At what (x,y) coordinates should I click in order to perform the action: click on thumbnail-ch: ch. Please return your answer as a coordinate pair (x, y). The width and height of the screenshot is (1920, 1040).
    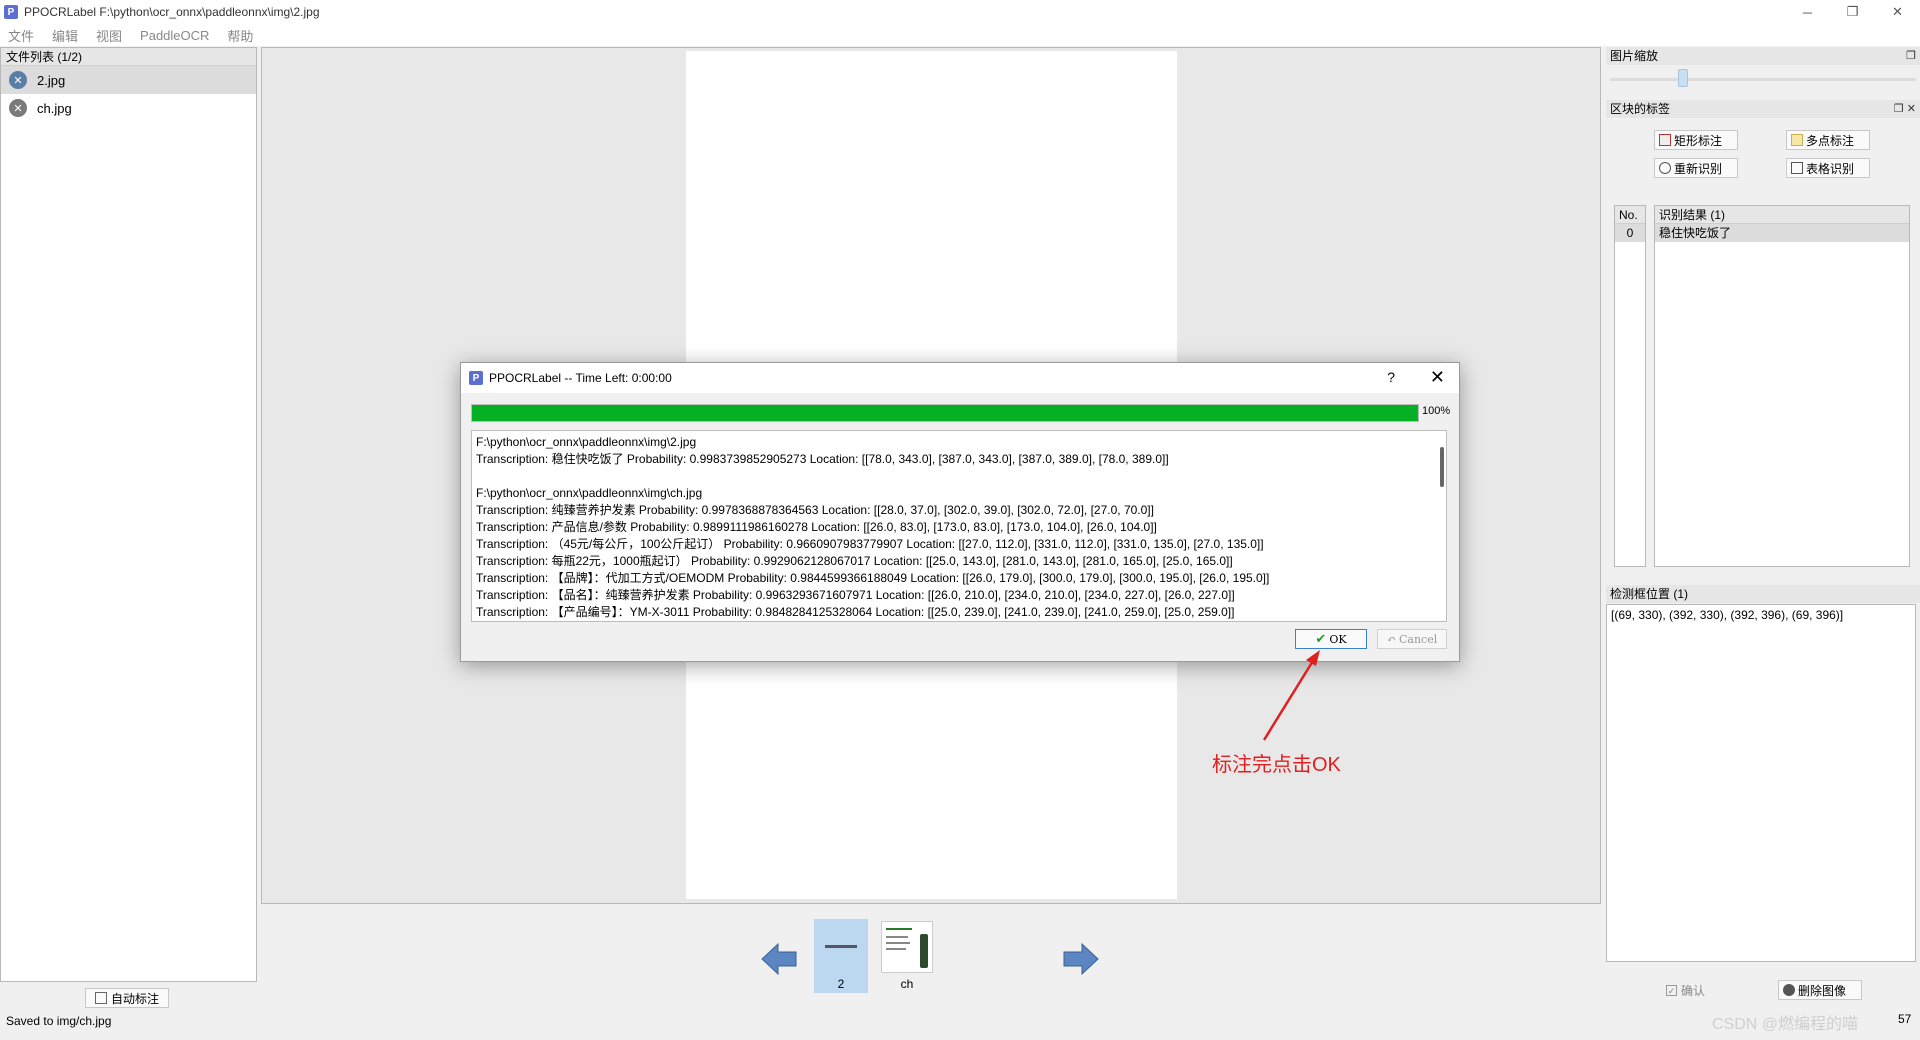
    Looking at the image, I should click on (907, 956).